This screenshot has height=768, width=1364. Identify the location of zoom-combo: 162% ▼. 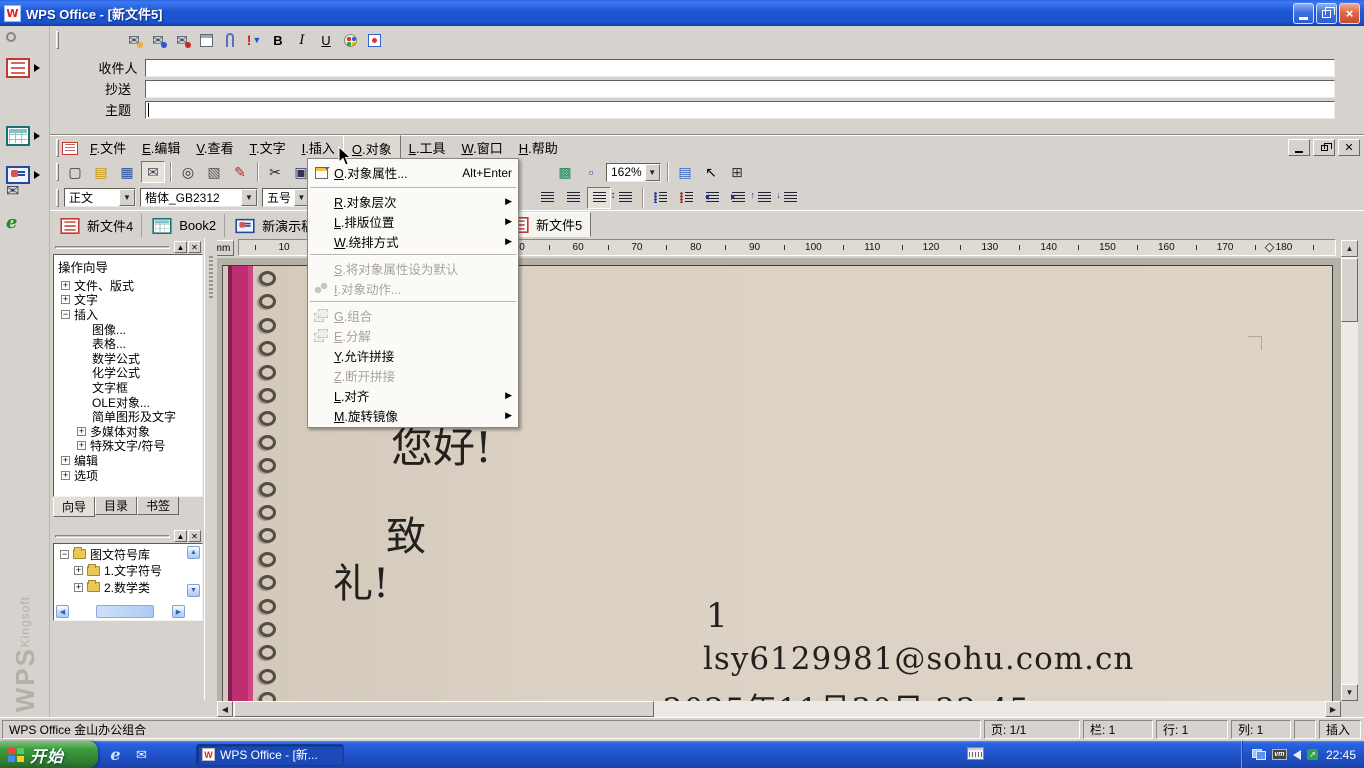
(633, 172).